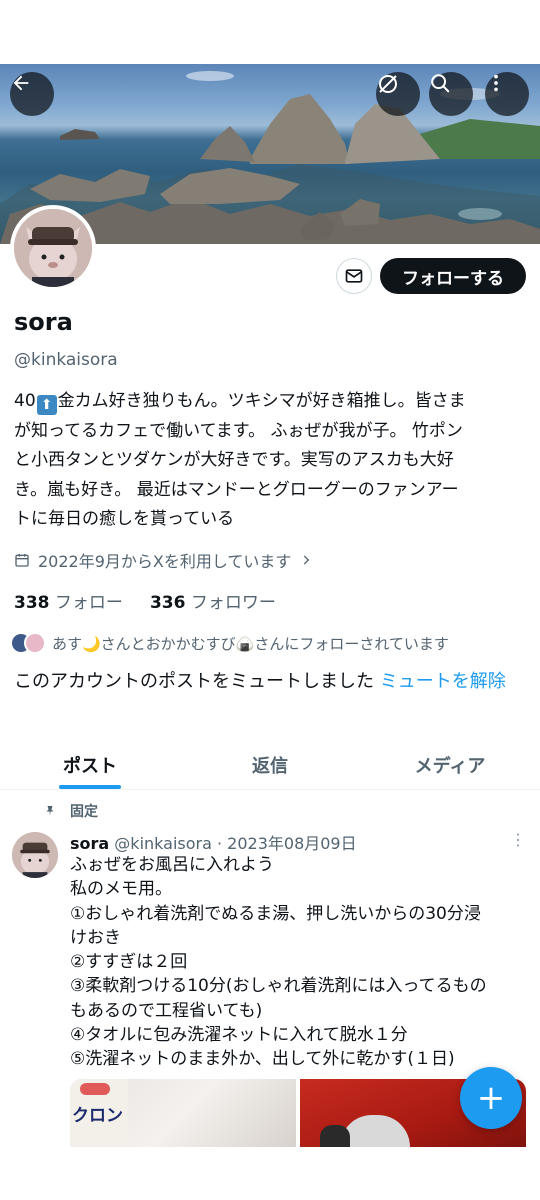  What do you see at coordinates (145, 600) in the screenshot?
I see `follow-stats: 338 フォロー 336 フォロワー` at bounding box center [145, 600].